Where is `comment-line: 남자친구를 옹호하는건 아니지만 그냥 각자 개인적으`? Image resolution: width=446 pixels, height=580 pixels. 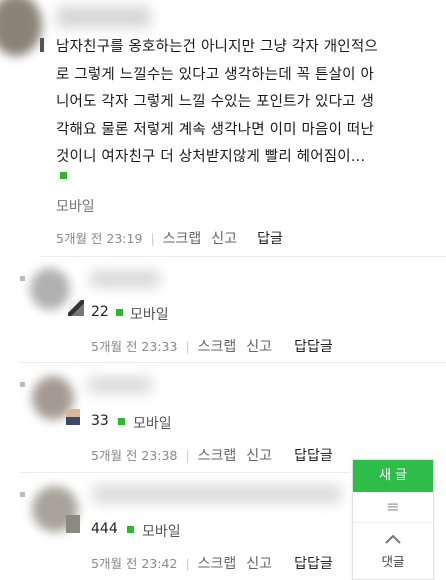
comment-line: 남자친구를 옹호하는건 아니지만 그냥 각자 개인적으 is located at coordinates (217, 47).